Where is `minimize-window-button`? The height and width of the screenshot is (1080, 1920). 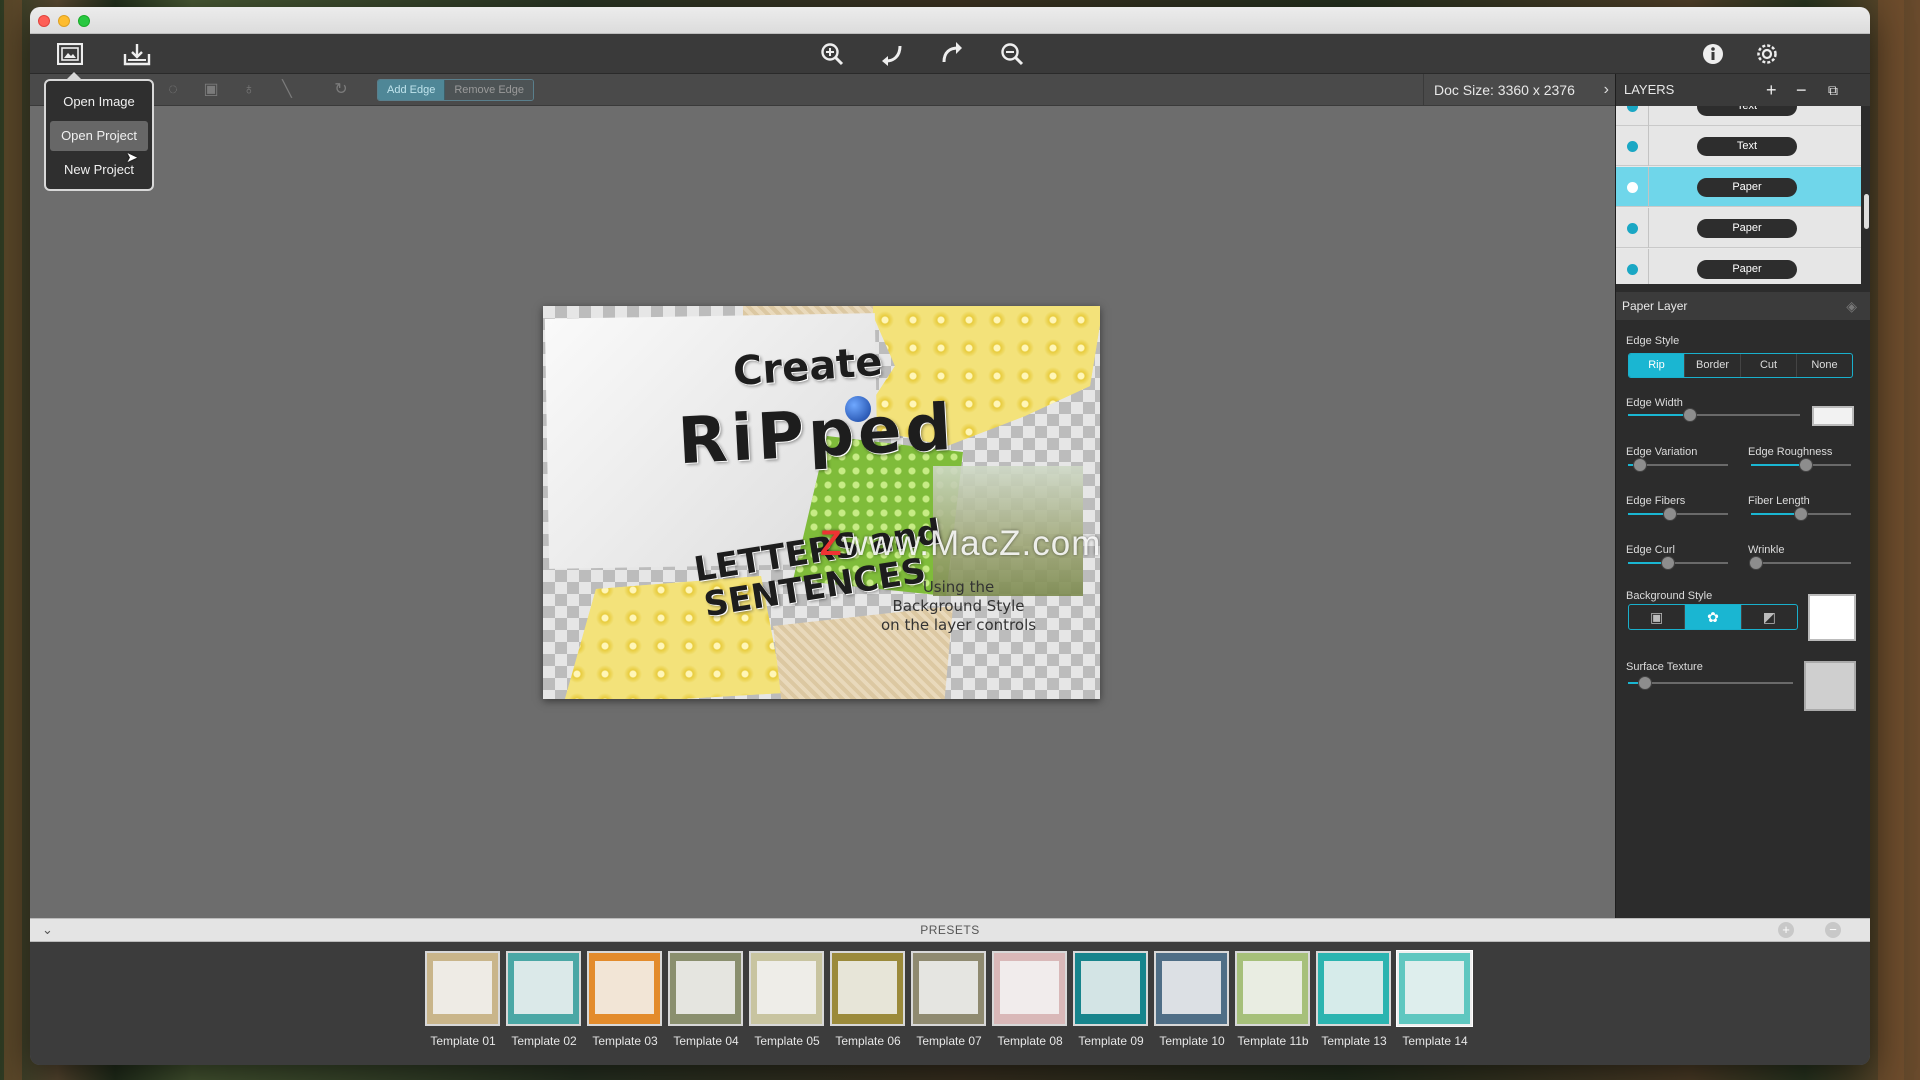
minimize-window-button is located at coordinates (64, 21).